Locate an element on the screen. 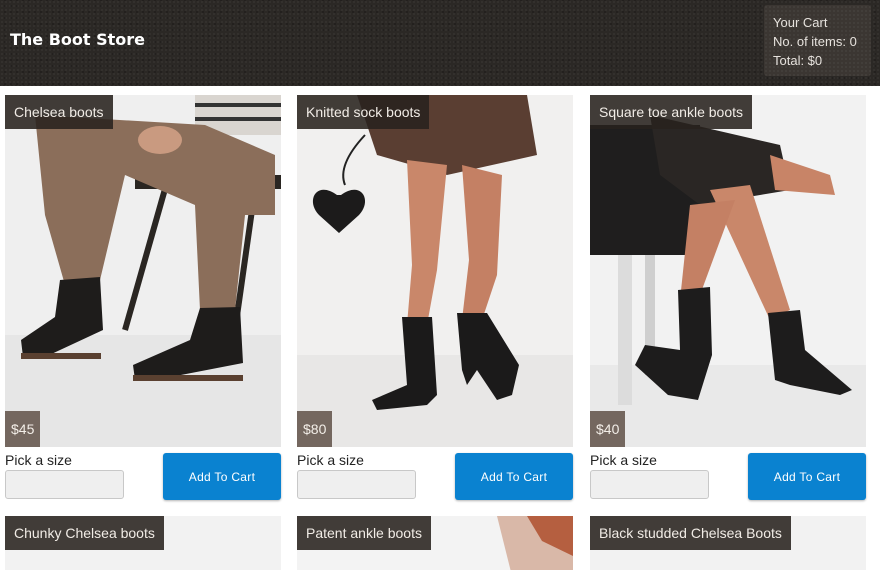  product-price: $80 is located at coordinates (315, 429).